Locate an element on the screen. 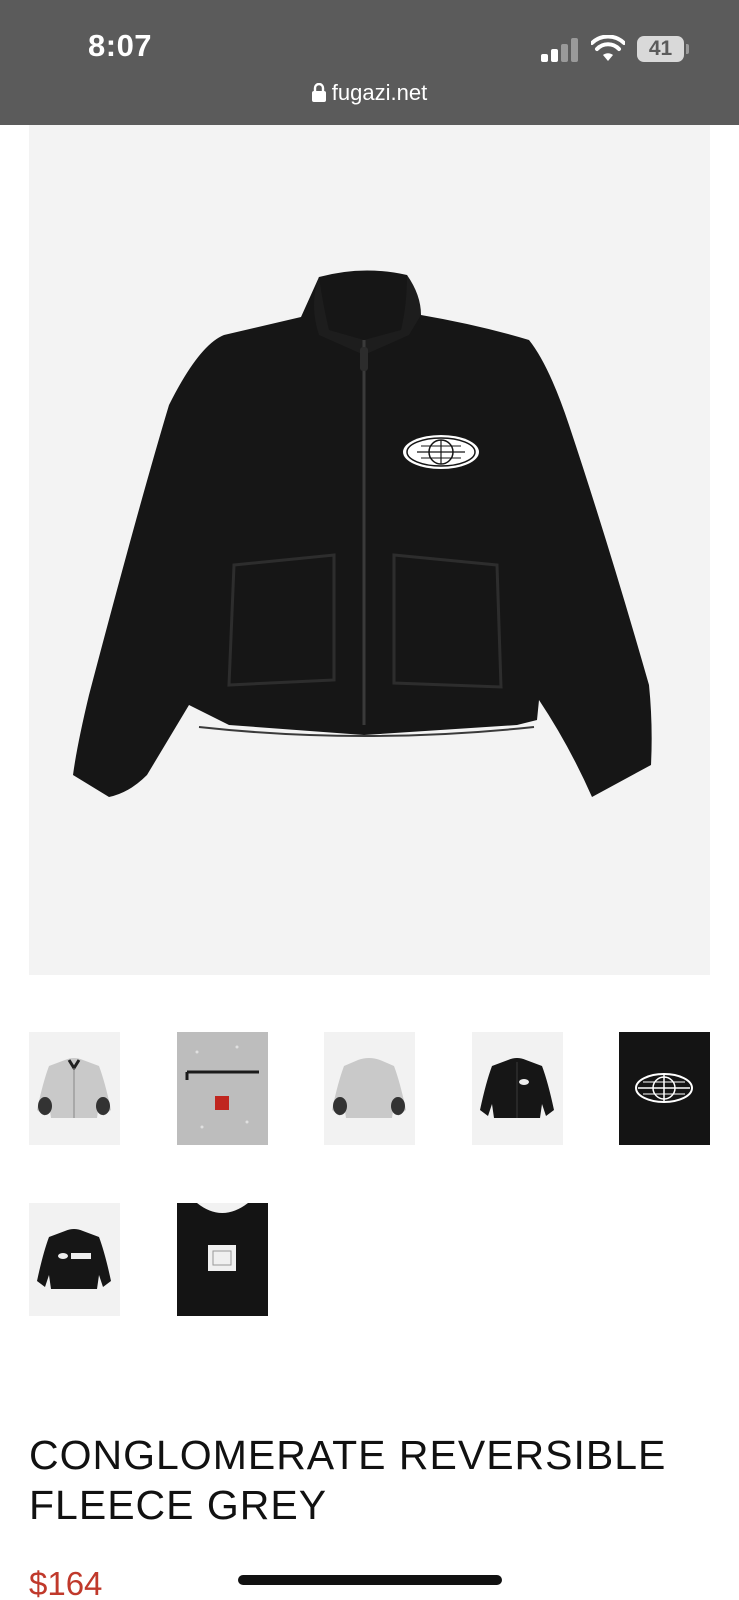 The height and width of the screenshot is (1600, 739). url-text: fugazi.net is located at coordinates (379, 92).